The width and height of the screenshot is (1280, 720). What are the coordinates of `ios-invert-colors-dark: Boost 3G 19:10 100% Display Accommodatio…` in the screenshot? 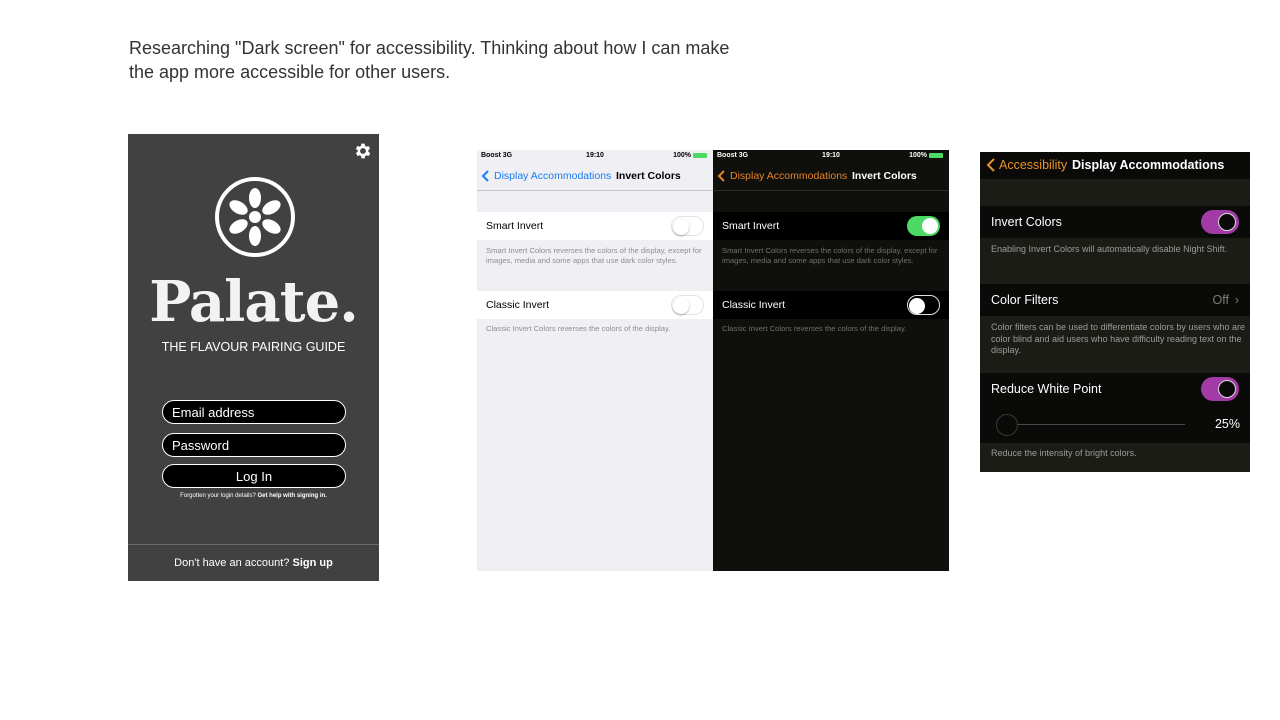 It's located at (831, 360).